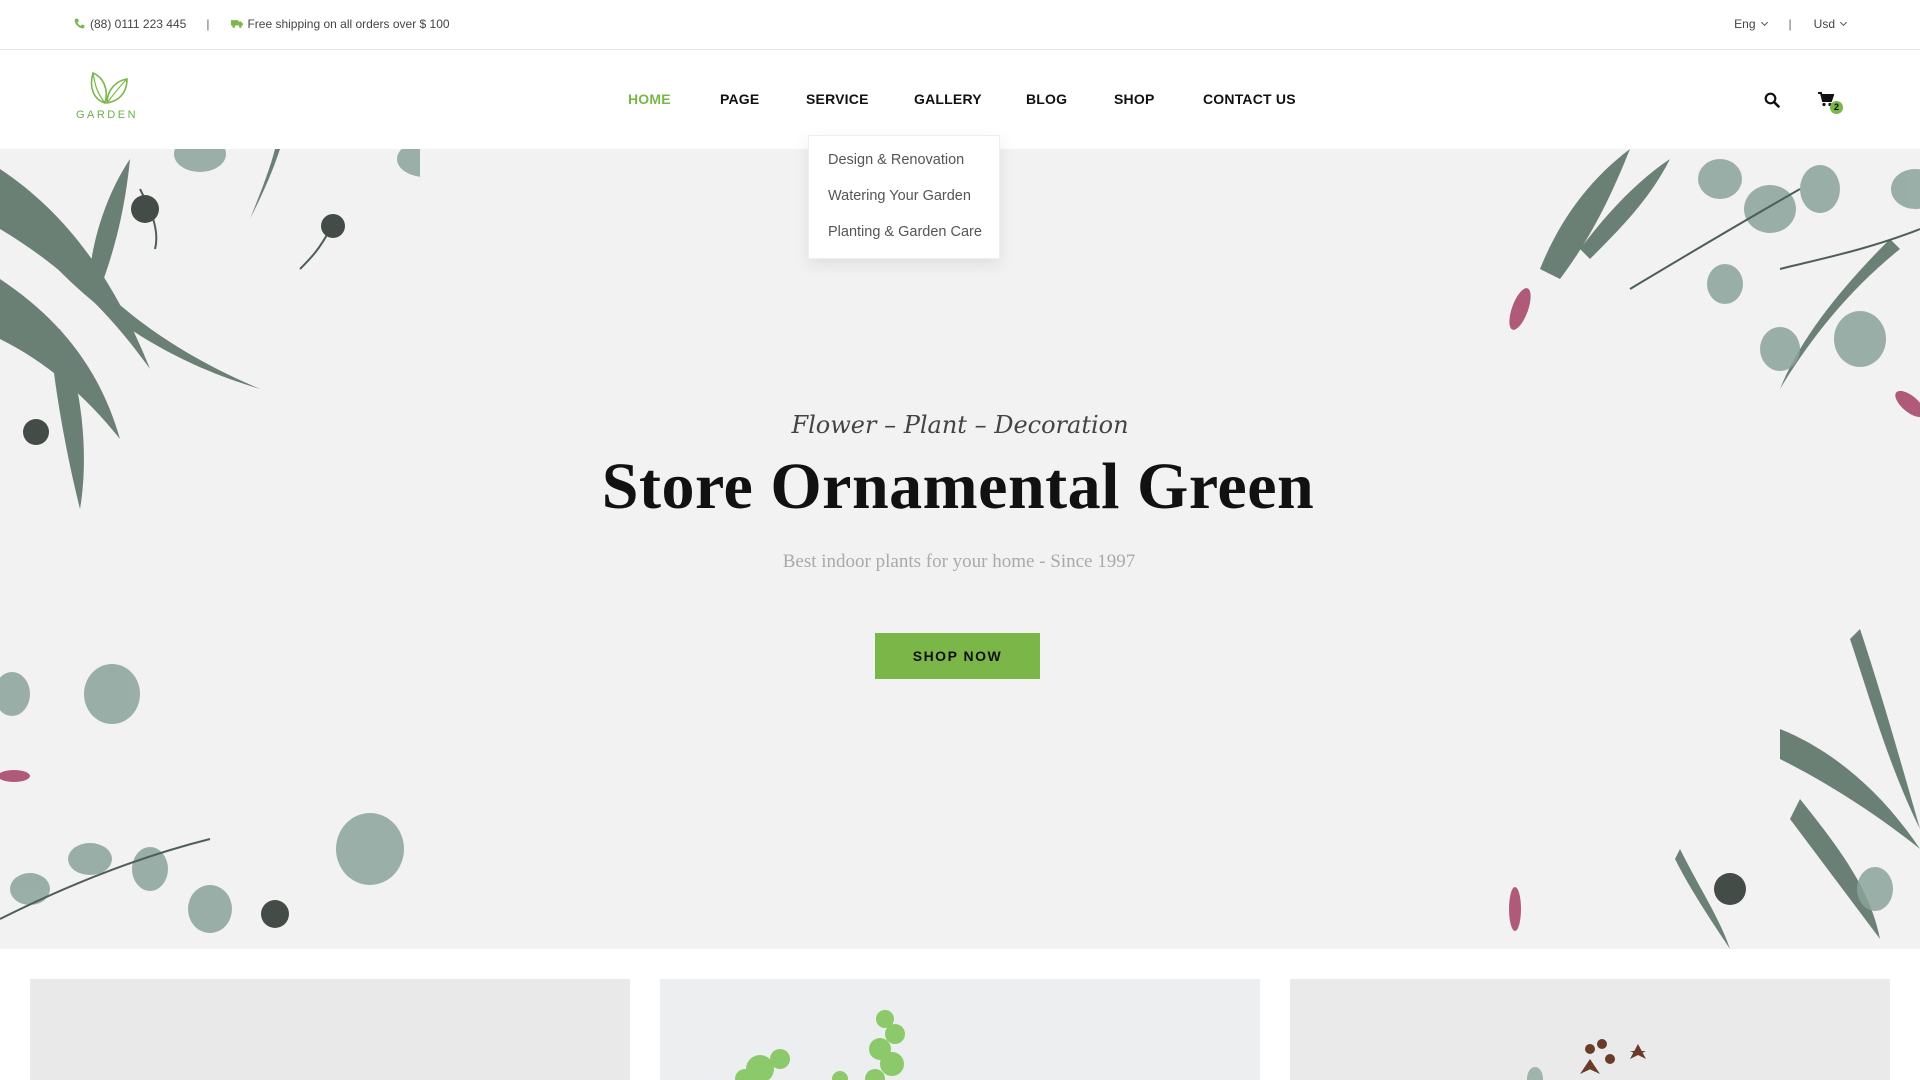  What do you see at coordinates (237, 23) in the screenshot?
I see `truck-icon` at bounding box center [237, 23].